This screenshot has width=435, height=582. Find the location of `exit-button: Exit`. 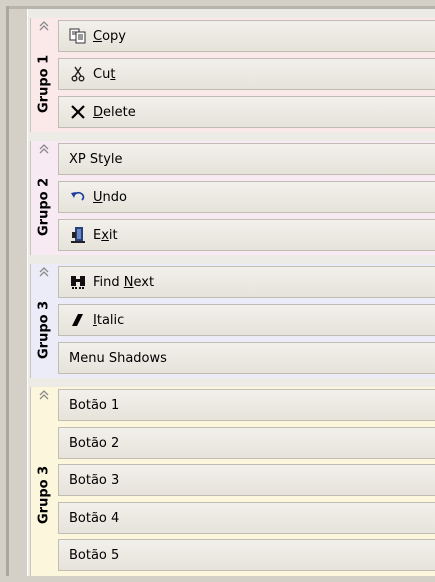

exit-button: Exit is located at coordinates (246, 235).